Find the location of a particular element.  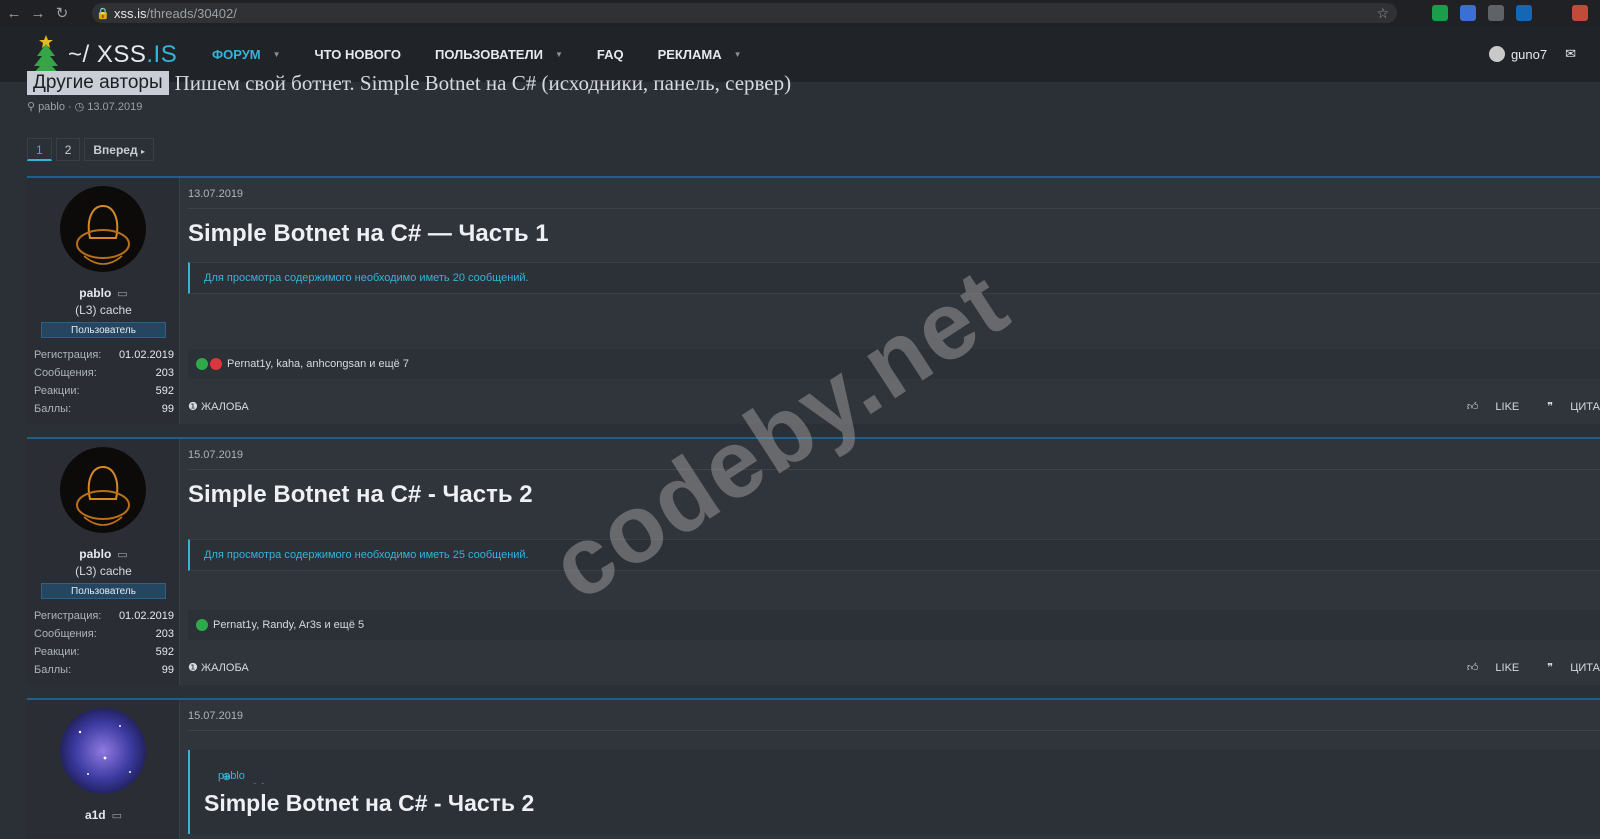

mail-icon: ✉ is located at coordinates (1570, 54).